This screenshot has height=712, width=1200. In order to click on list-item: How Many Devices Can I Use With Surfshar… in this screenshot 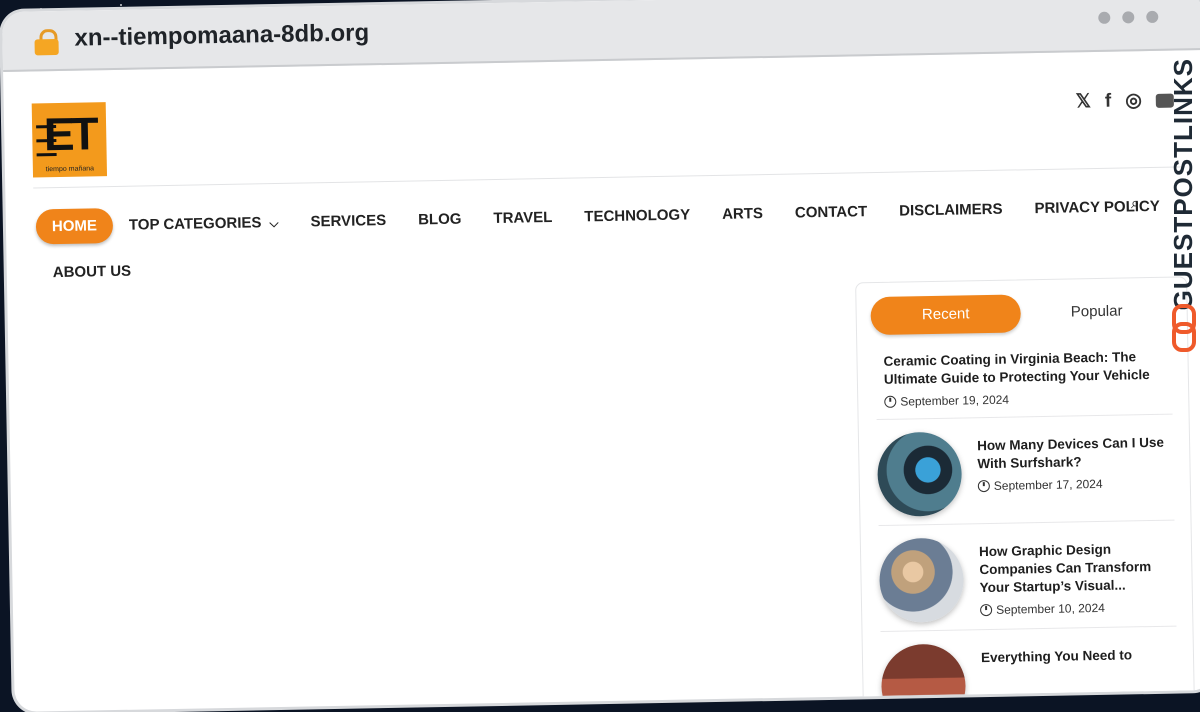, I will do `click(1025, 471)`.